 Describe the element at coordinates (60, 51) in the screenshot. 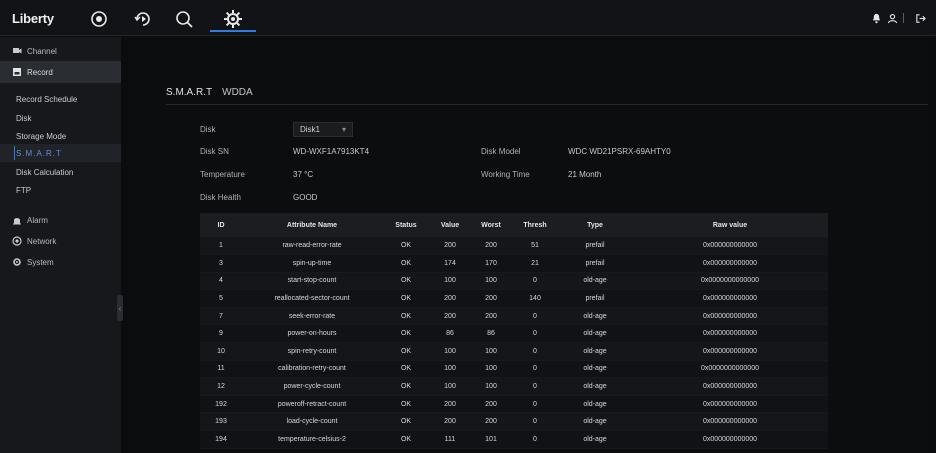

I see `sidebar-item-channel: Channel` at that location.